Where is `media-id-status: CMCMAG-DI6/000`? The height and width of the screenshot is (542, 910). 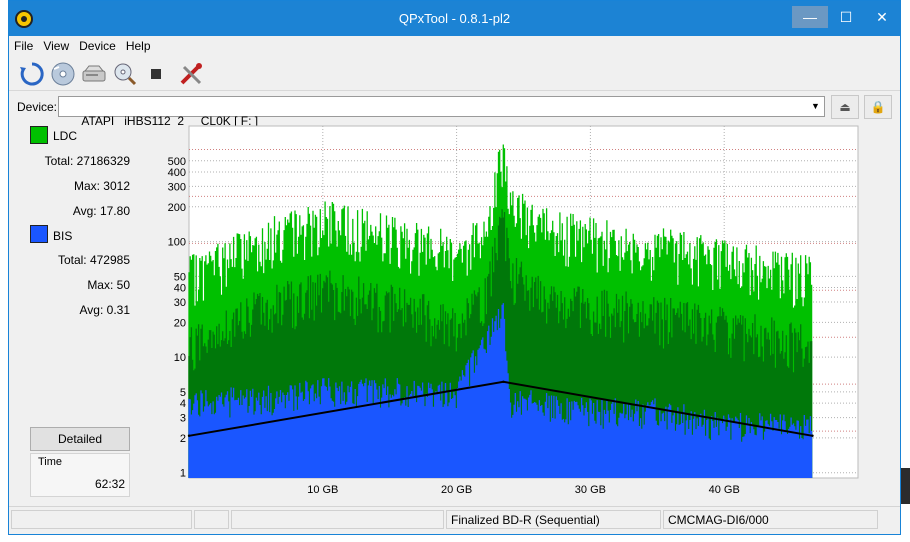 media-id-status: CMCMAG-DI6/000 is located at coordinates (770, 519).